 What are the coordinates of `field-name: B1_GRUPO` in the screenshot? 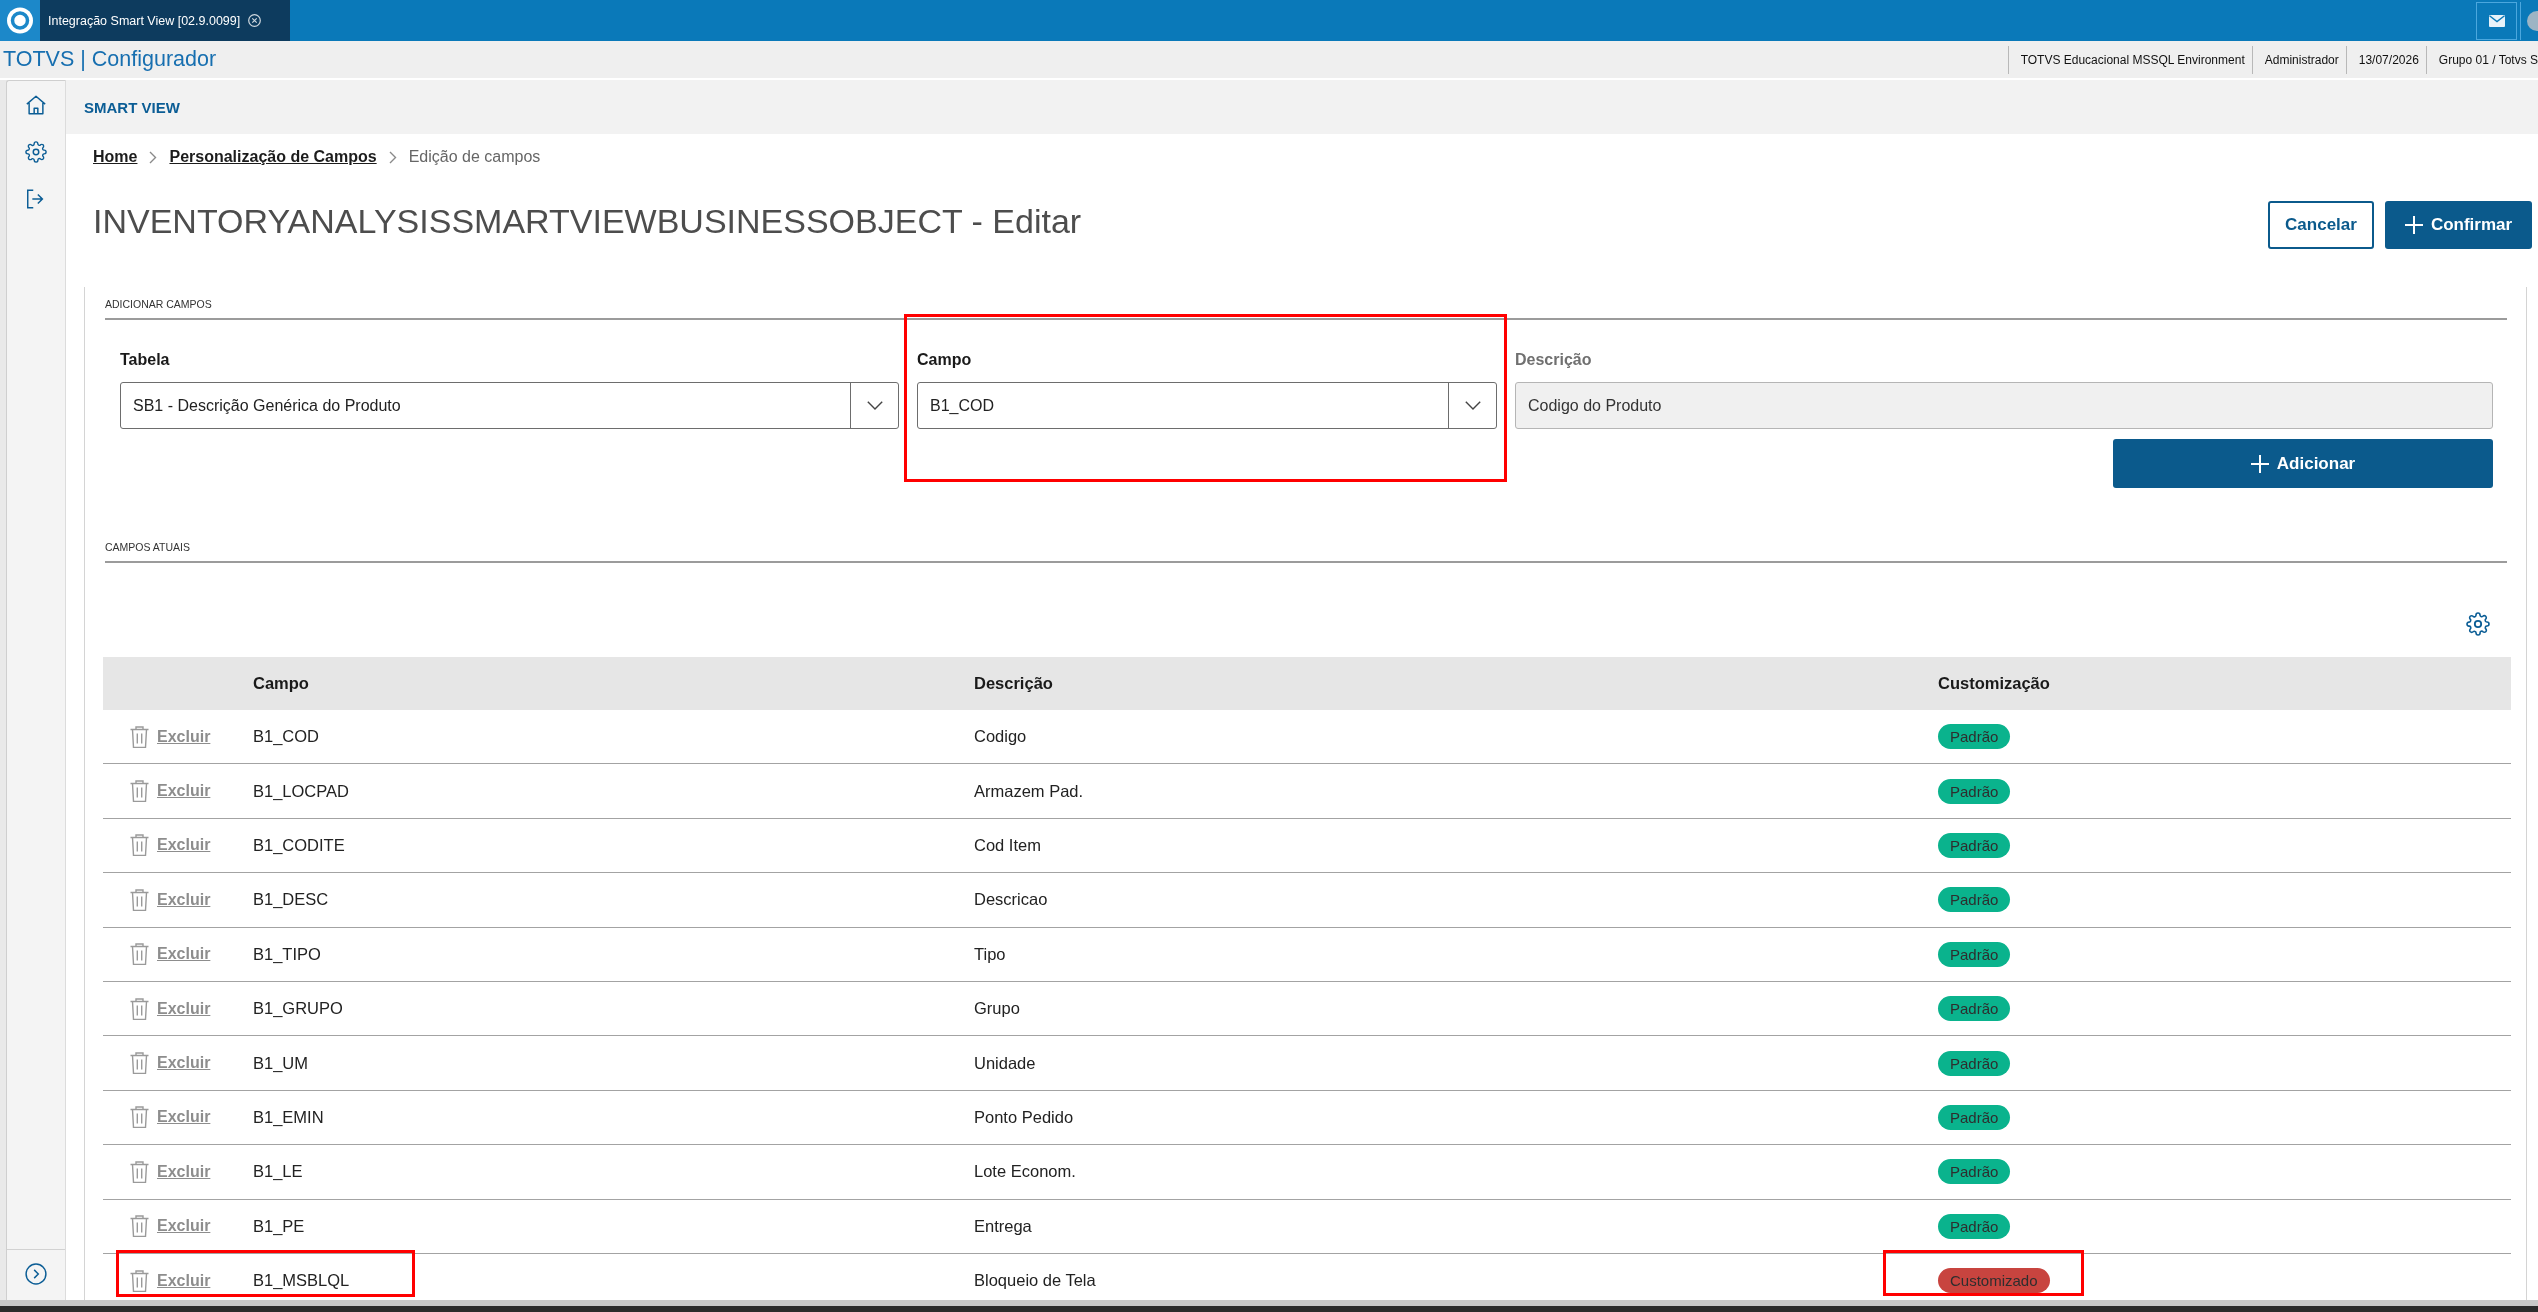 It's located at (298, 1009).